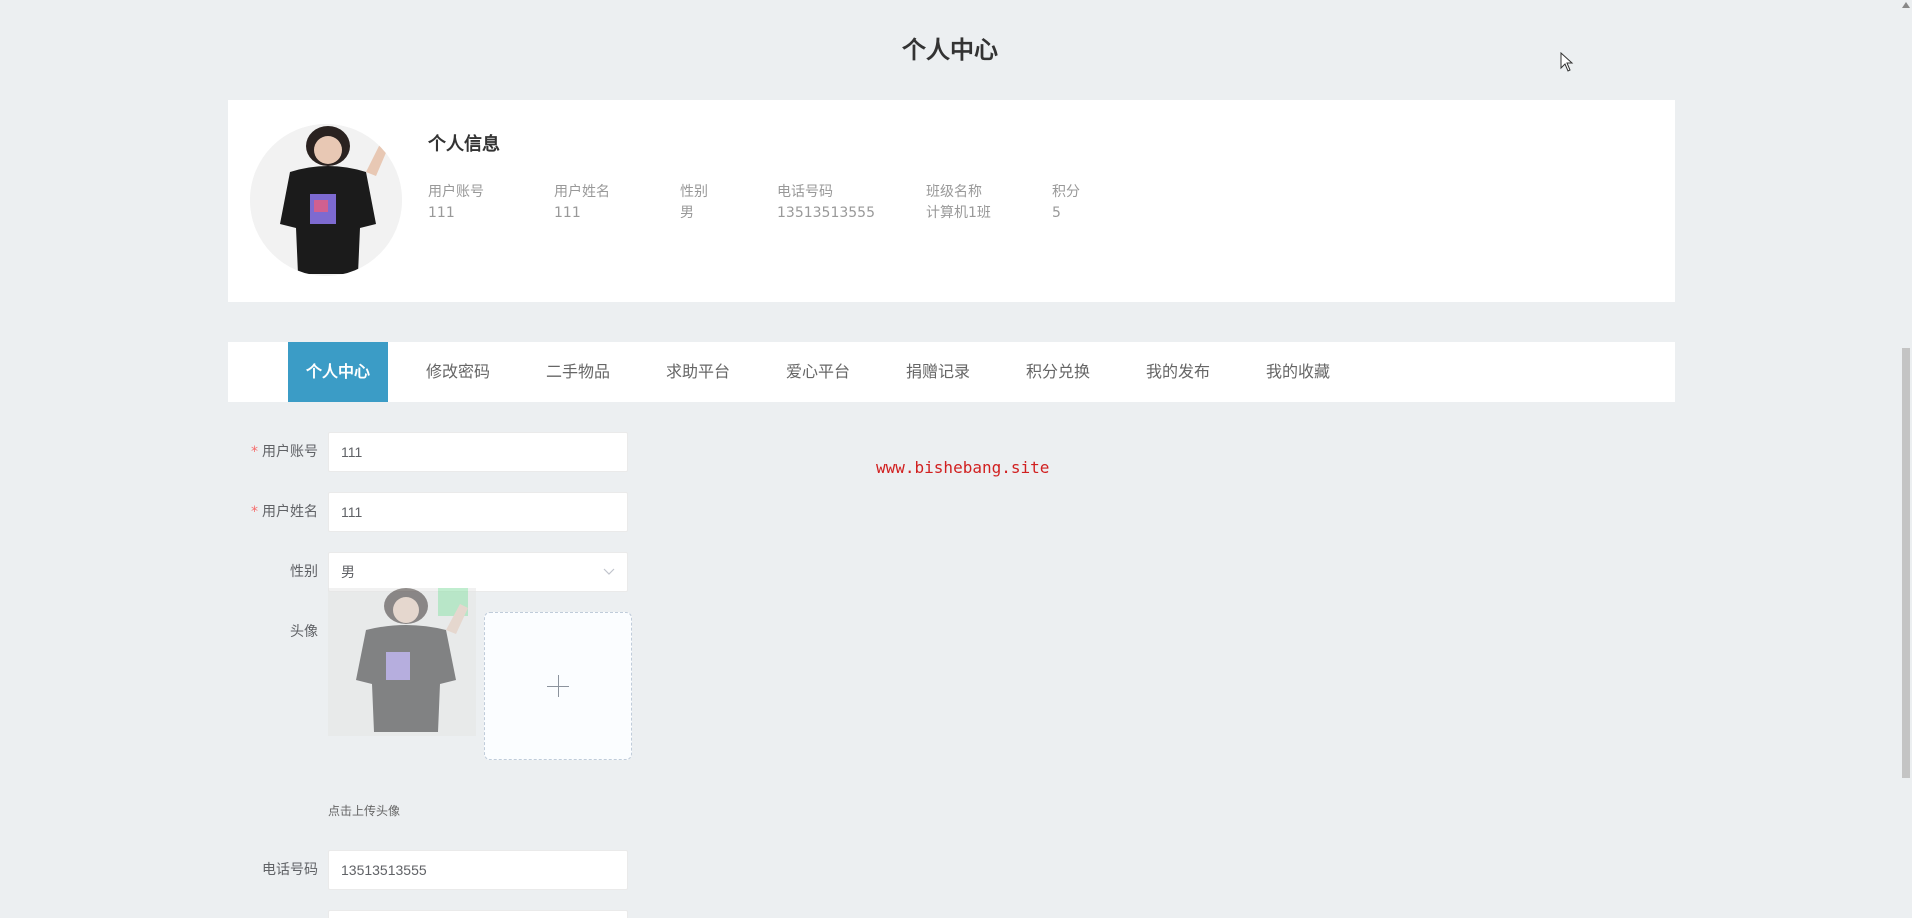 The height and width of the screenshot is (918, 1912). What do you see at coordinates (687, 213) in the screenshot?
I see `field-value: 男` at bounding box center [687, 213].